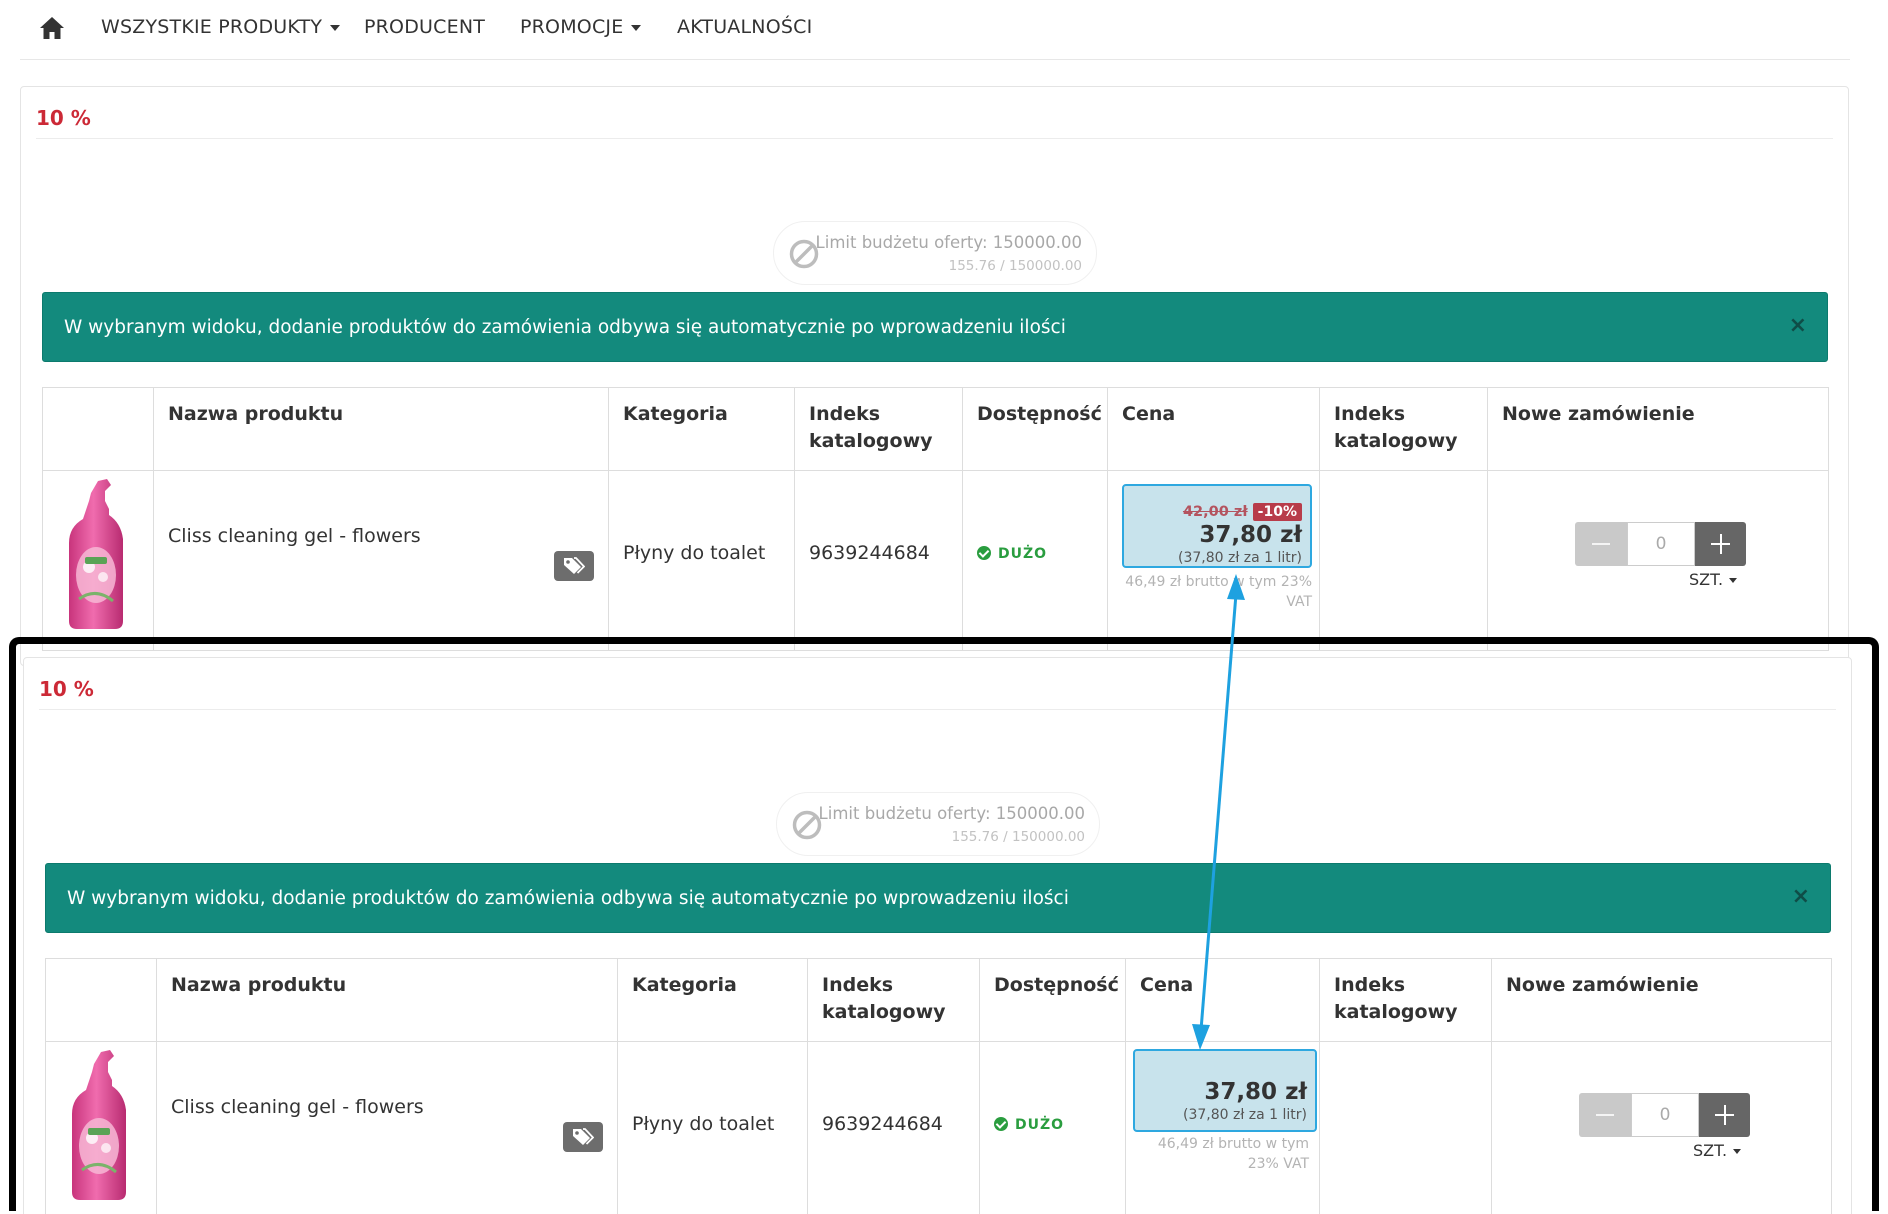  I want to click on catalog-index: 9639244684, so click(869, 553).